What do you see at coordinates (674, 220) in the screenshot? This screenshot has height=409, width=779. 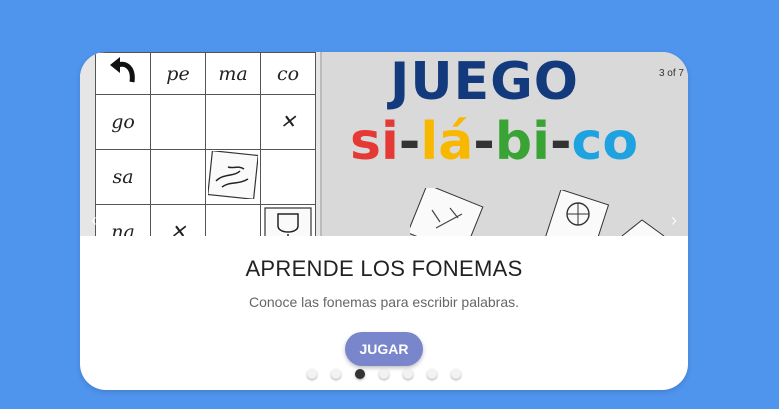 I see `next-slide-button: ›` at bounding box center [674, 220].